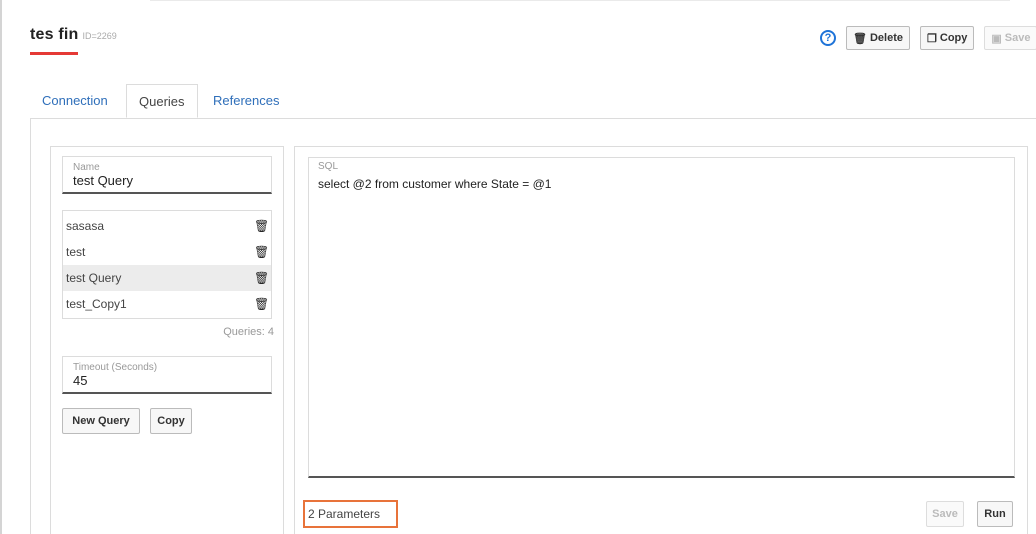 The width and height of the screenshot is (1036, 534). I want to click on tab-bar: Connection Queries References, so click(533, 101).